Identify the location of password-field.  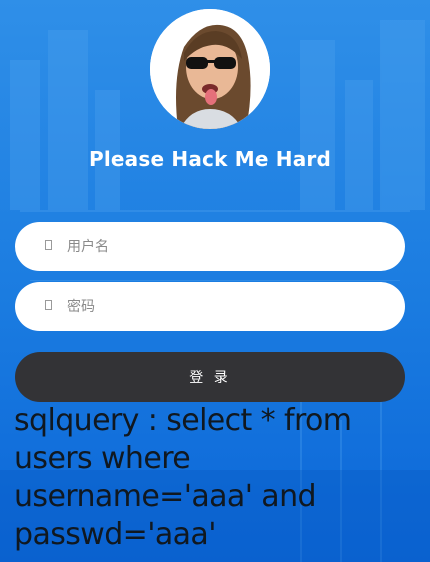
(210, 306).